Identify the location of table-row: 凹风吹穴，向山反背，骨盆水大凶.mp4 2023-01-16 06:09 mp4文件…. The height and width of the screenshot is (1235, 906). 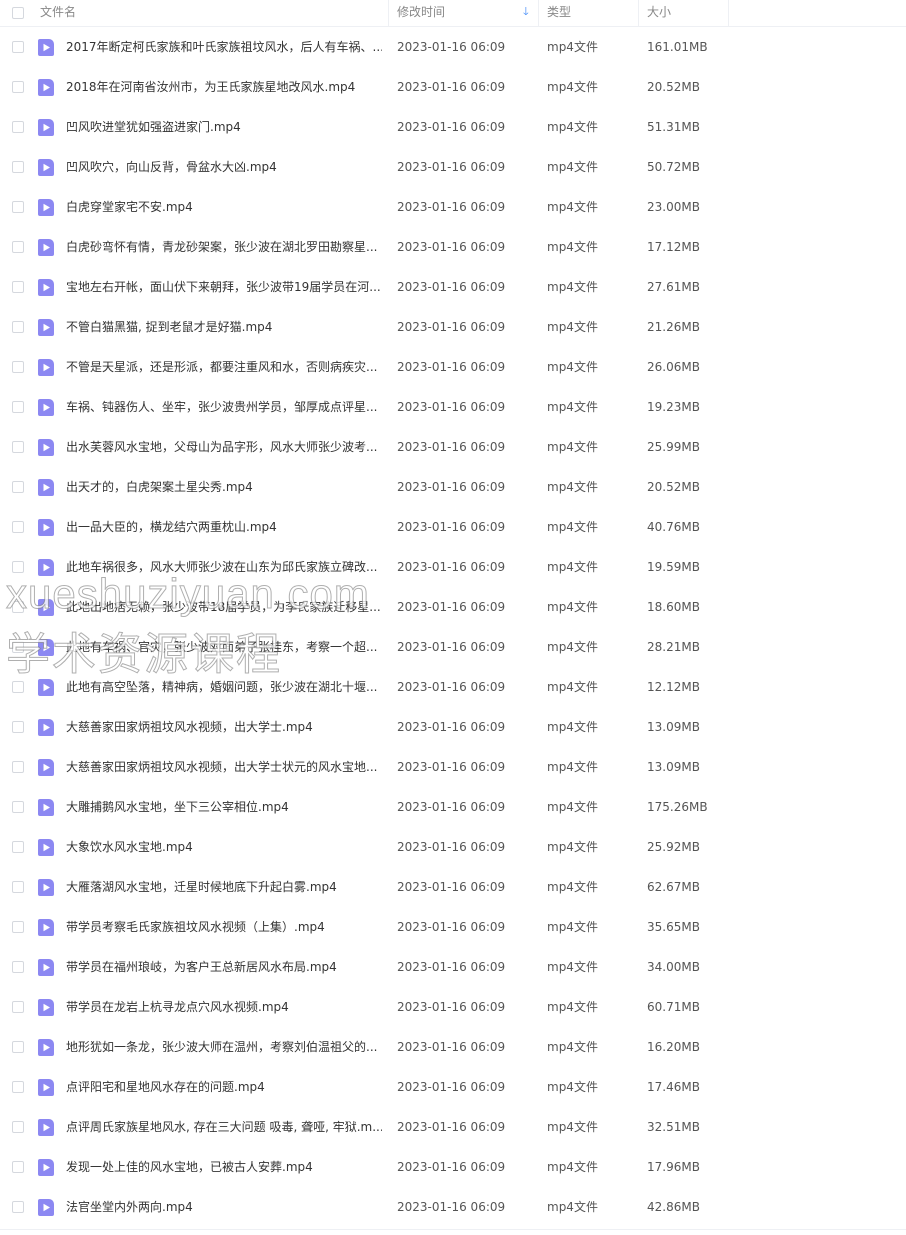
(453, 167).